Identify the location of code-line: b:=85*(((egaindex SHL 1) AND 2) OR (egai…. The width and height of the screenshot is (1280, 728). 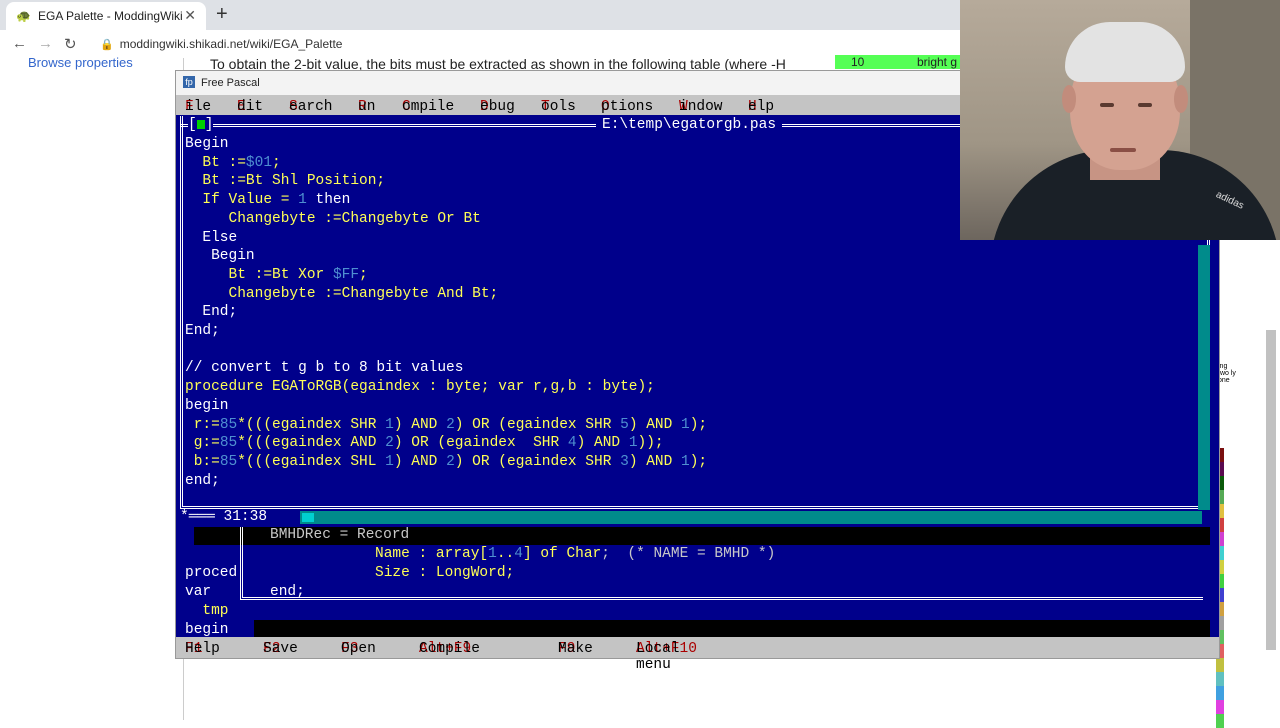
(446, 461).